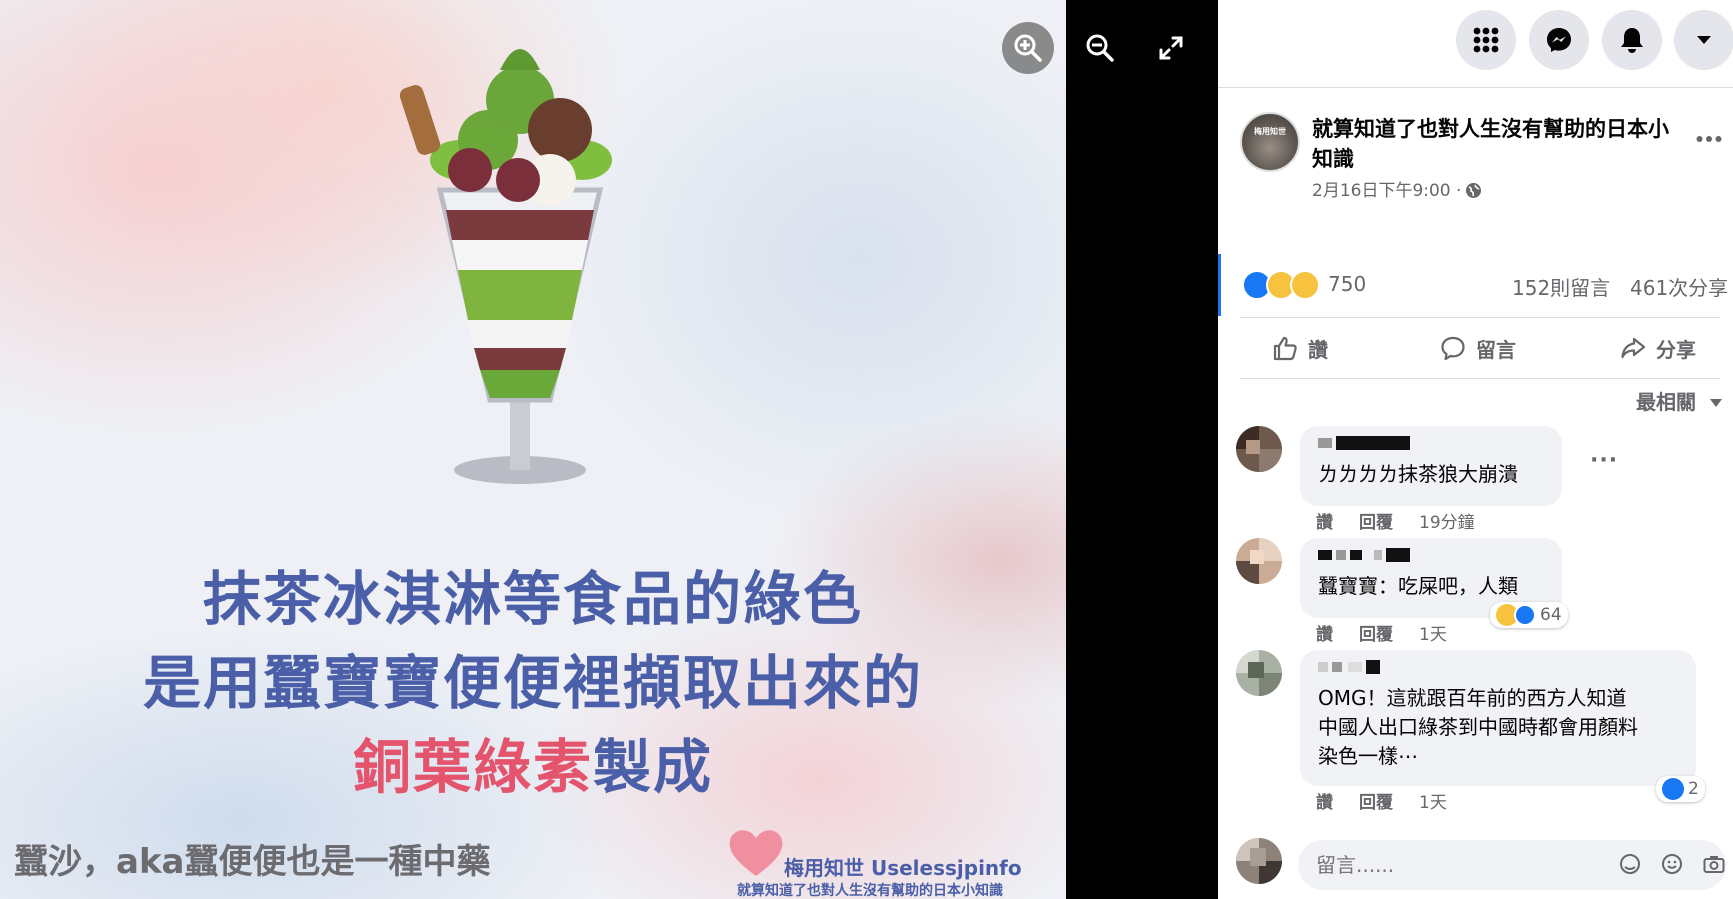  I want to click on account-menu-button, so click(1703, 40).